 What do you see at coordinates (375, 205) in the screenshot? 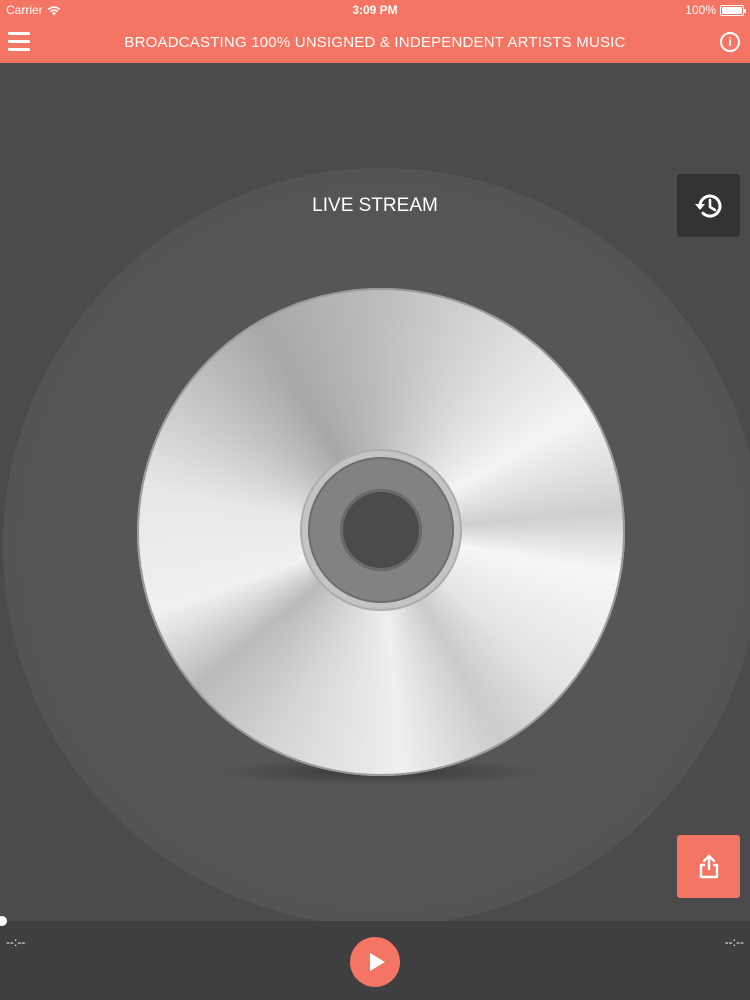
I see `stream-title: LIVE STREAM` at bounding box center [375, 205].